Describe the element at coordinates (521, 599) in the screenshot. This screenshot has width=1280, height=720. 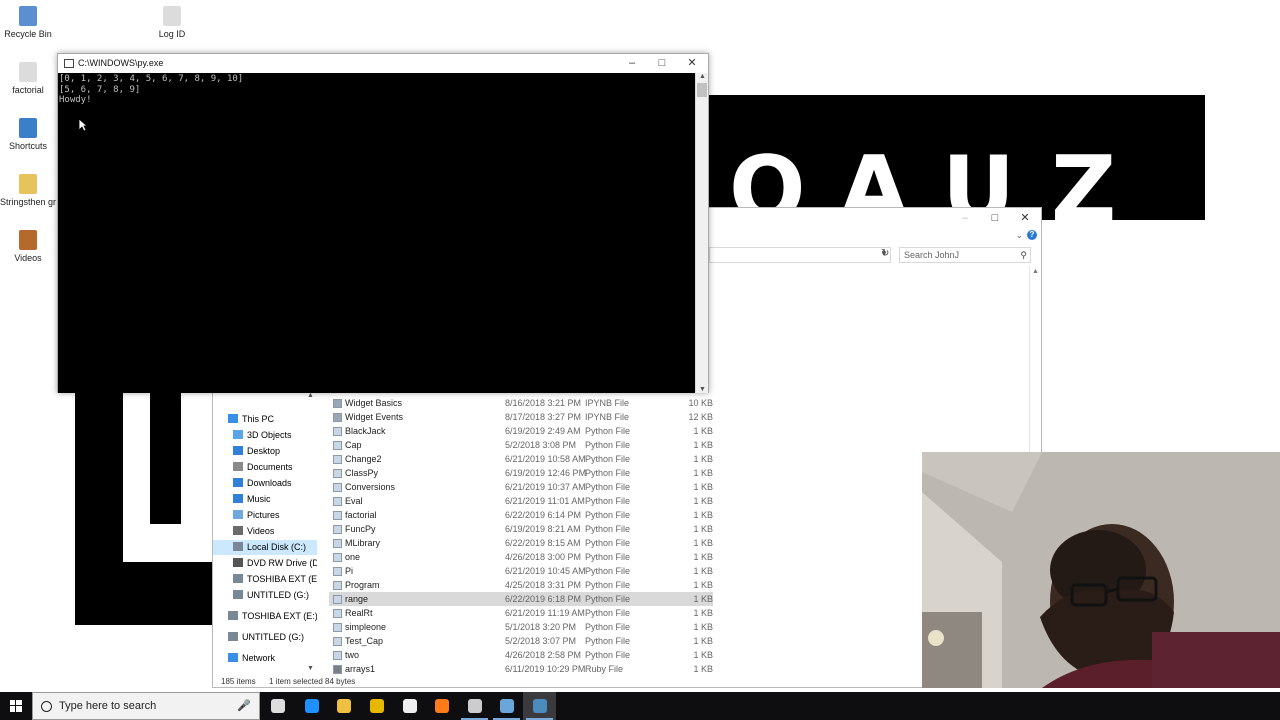
I see `file-row: range 6/22/2019 6:18 PM Python File 1 KB` at that location.